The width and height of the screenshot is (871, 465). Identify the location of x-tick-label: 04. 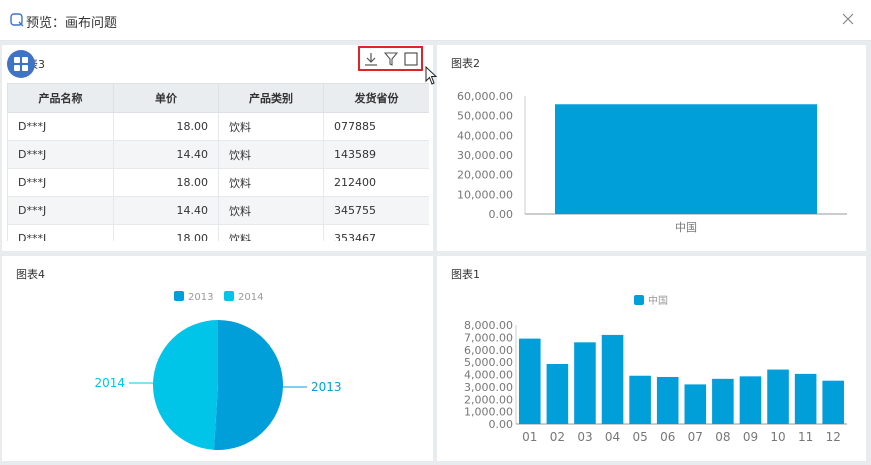
(612, 437).